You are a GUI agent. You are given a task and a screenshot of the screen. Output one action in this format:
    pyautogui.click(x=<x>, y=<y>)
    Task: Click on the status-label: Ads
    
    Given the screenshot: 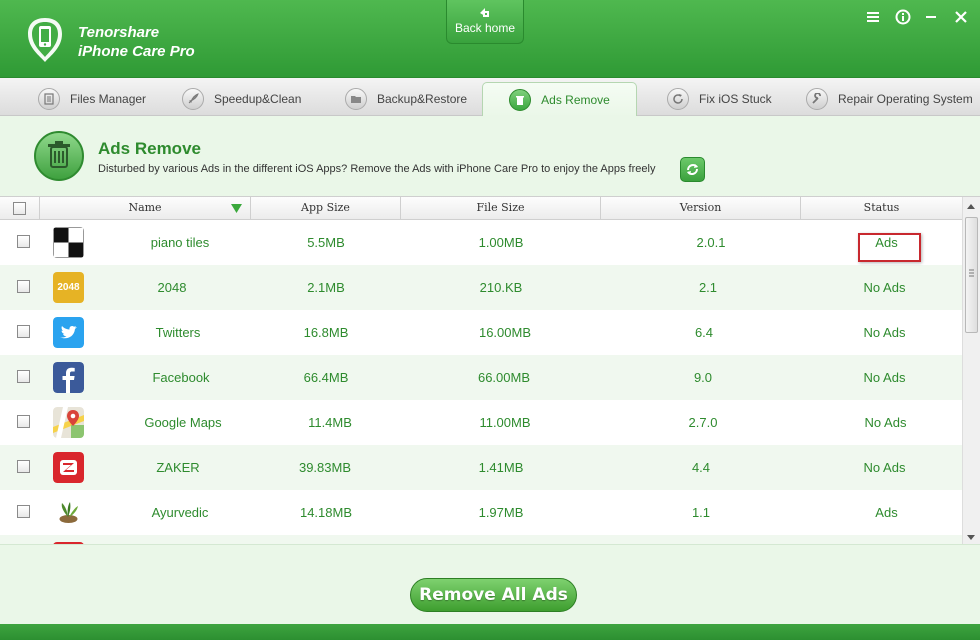 What is the action you would take?
    pyautogui.click(x=886, y=512)
    